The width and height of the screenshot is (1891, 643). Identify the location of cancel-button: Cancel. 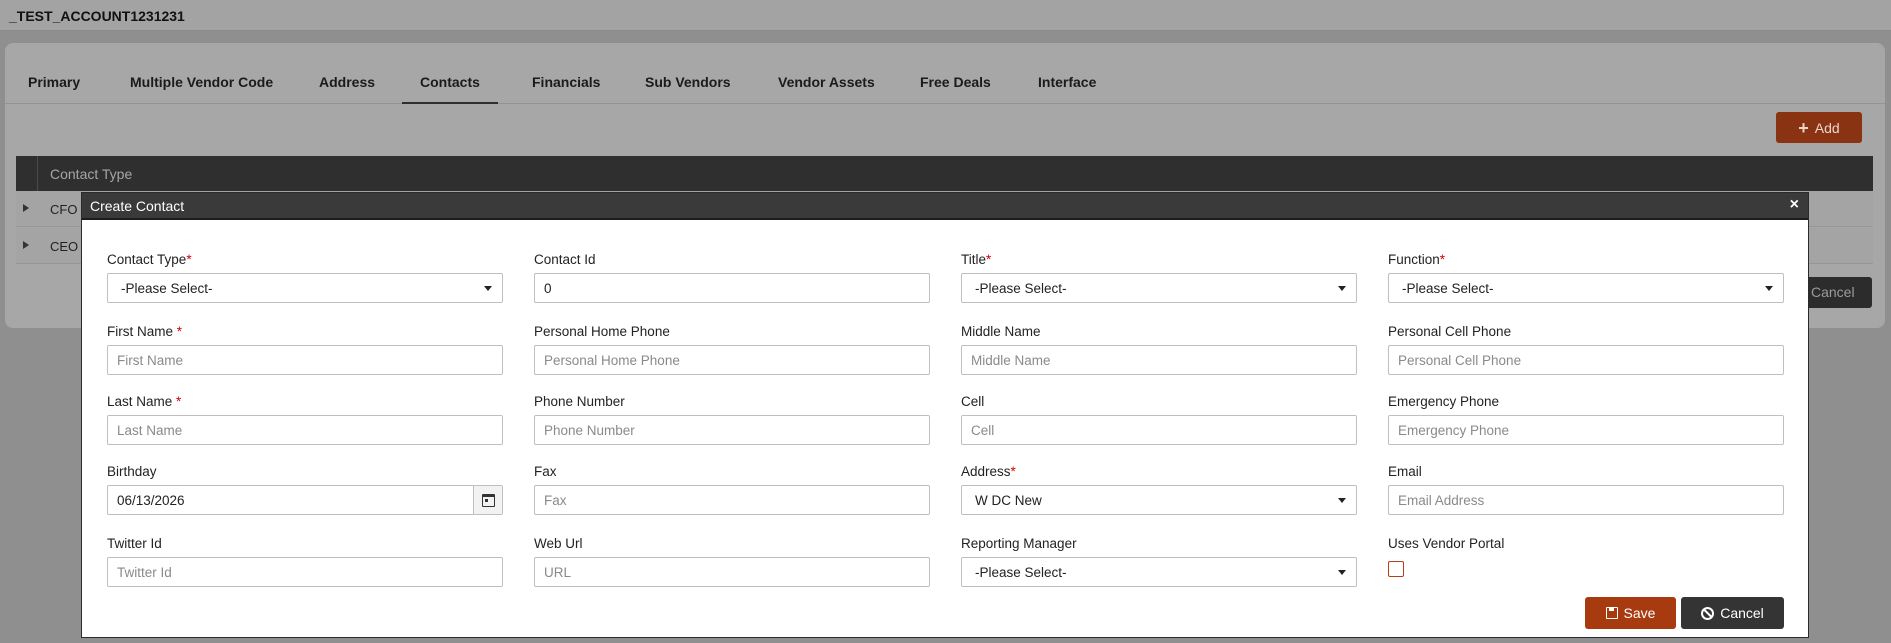
(1732, 613).